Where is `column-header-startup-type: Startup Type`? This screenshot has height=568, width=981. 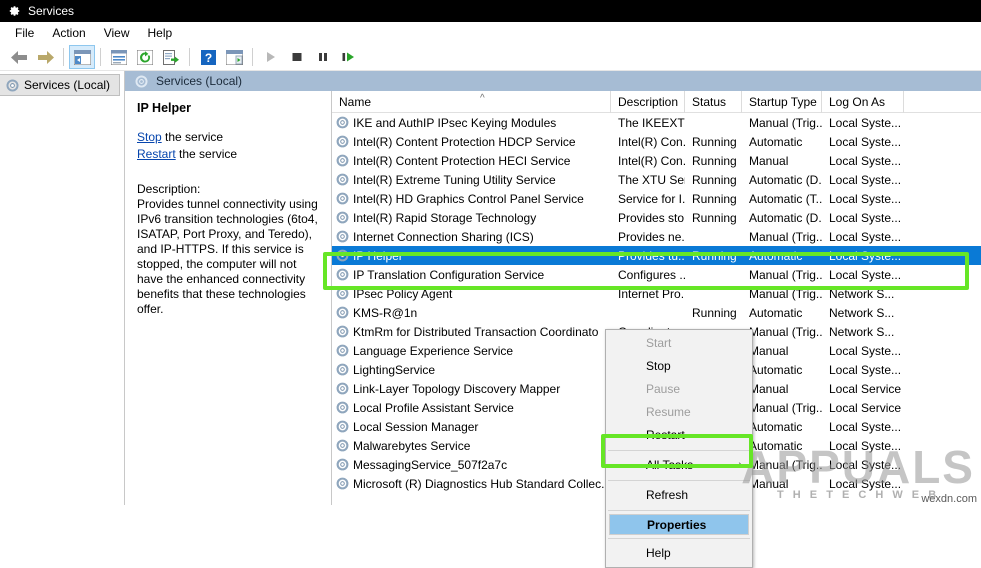 column-header-startup-type: Startup Type is located at coordinates (782, 102).